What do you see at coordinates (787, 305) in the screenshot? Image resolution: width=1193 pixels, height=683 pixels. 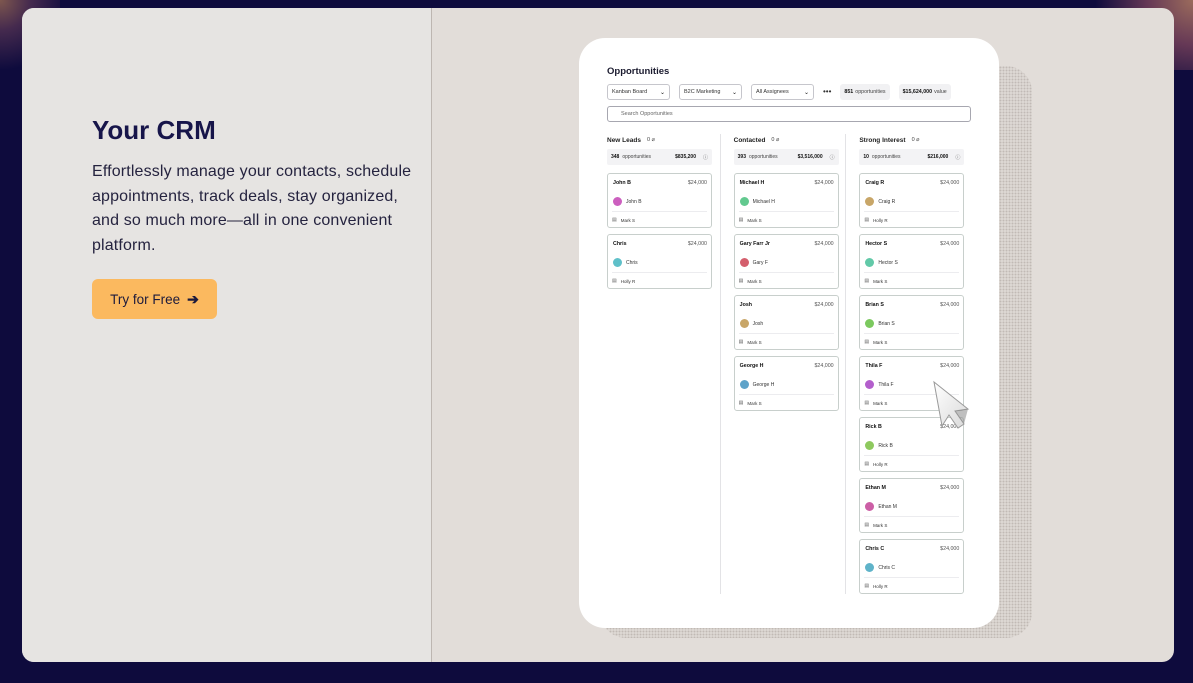 I see `card-header: Josh $24,000` at bounding box center [787, 305].